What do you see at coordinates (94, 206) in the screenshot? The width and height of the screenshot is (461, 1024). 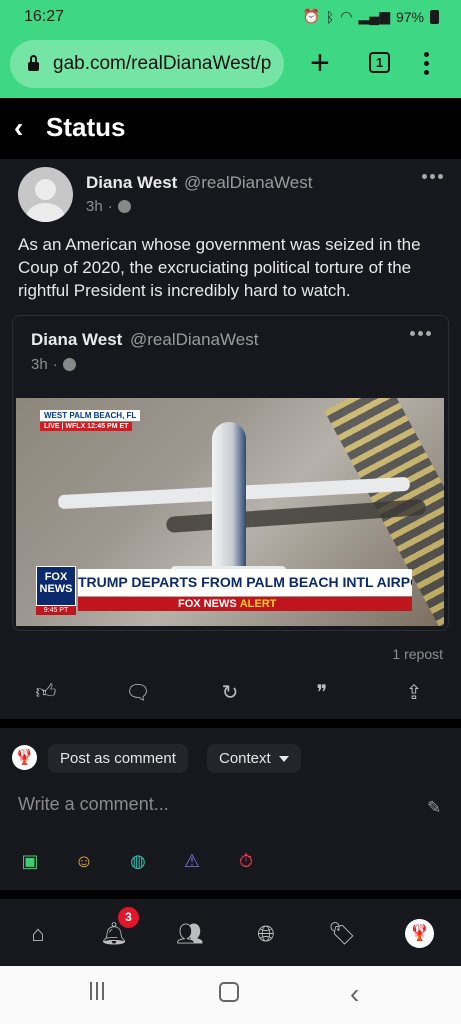 I see `post-age: 3h` at bounding box center [94, 206].